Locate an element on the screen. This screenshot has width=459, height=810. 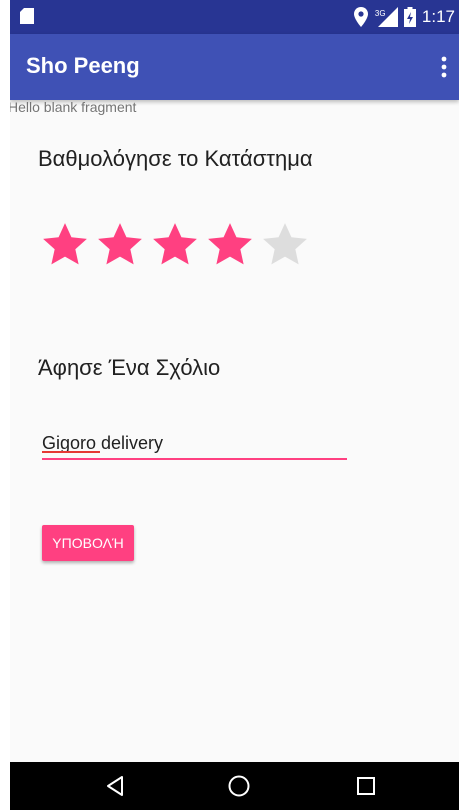
overflow-menu-icon is located at coordinates (444, 67).